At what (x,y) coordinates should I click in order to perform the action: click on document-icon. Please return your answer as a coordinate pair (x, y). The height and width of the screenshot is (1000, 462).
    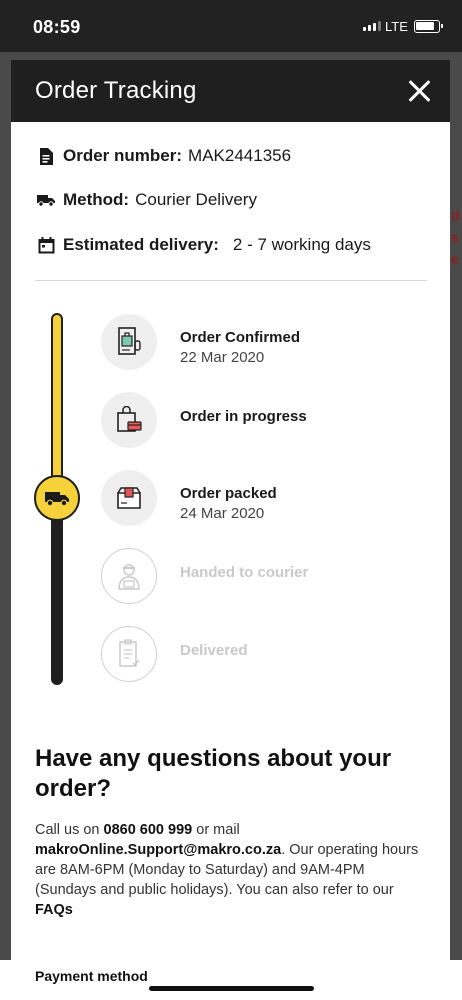
    Looking at the image, I should click on (46, 156).